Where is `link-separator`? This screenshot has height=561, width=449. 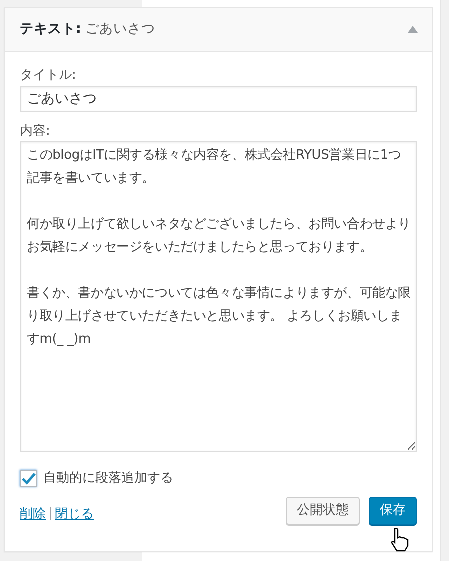 link-separator is located at coordinates (50, 513).